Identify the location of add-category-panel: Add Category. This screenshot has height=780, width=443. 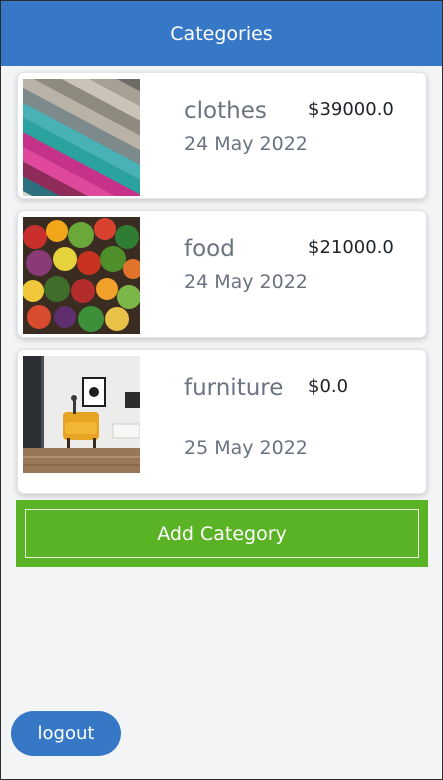
(222, 533).